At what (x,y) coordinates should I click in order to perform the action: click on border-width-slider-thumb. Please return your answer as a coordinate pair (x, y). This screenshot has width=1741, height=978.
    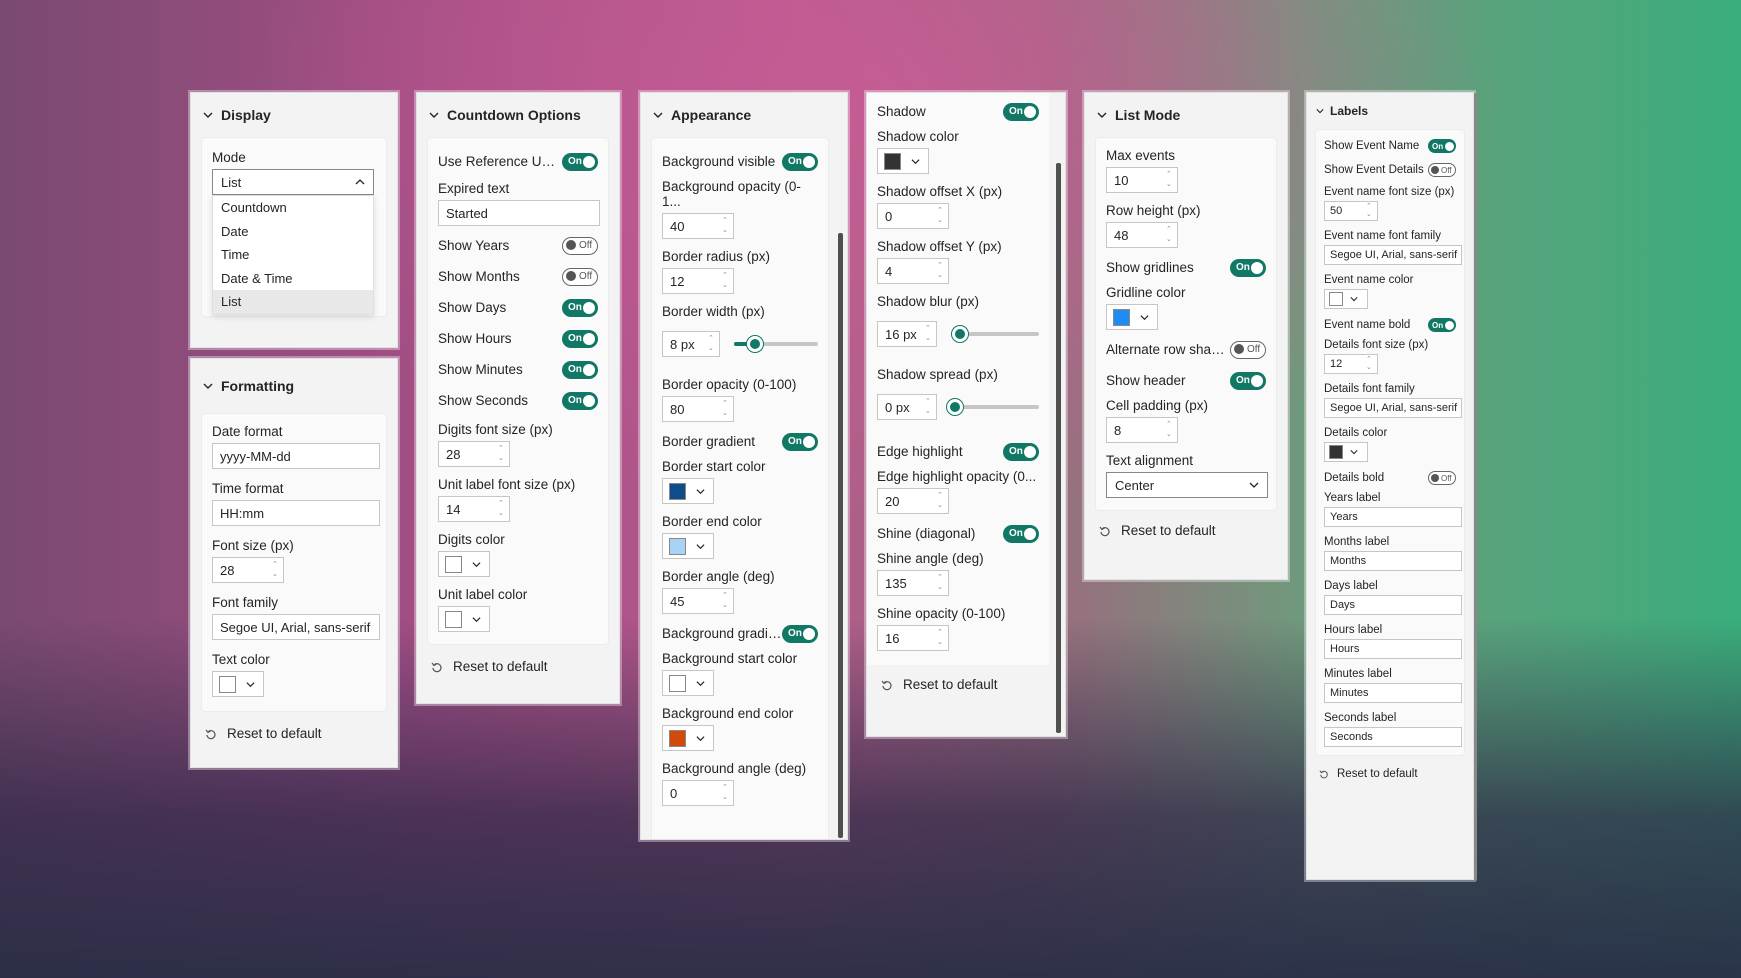
    Looking at the image, I should click on (755, 344).